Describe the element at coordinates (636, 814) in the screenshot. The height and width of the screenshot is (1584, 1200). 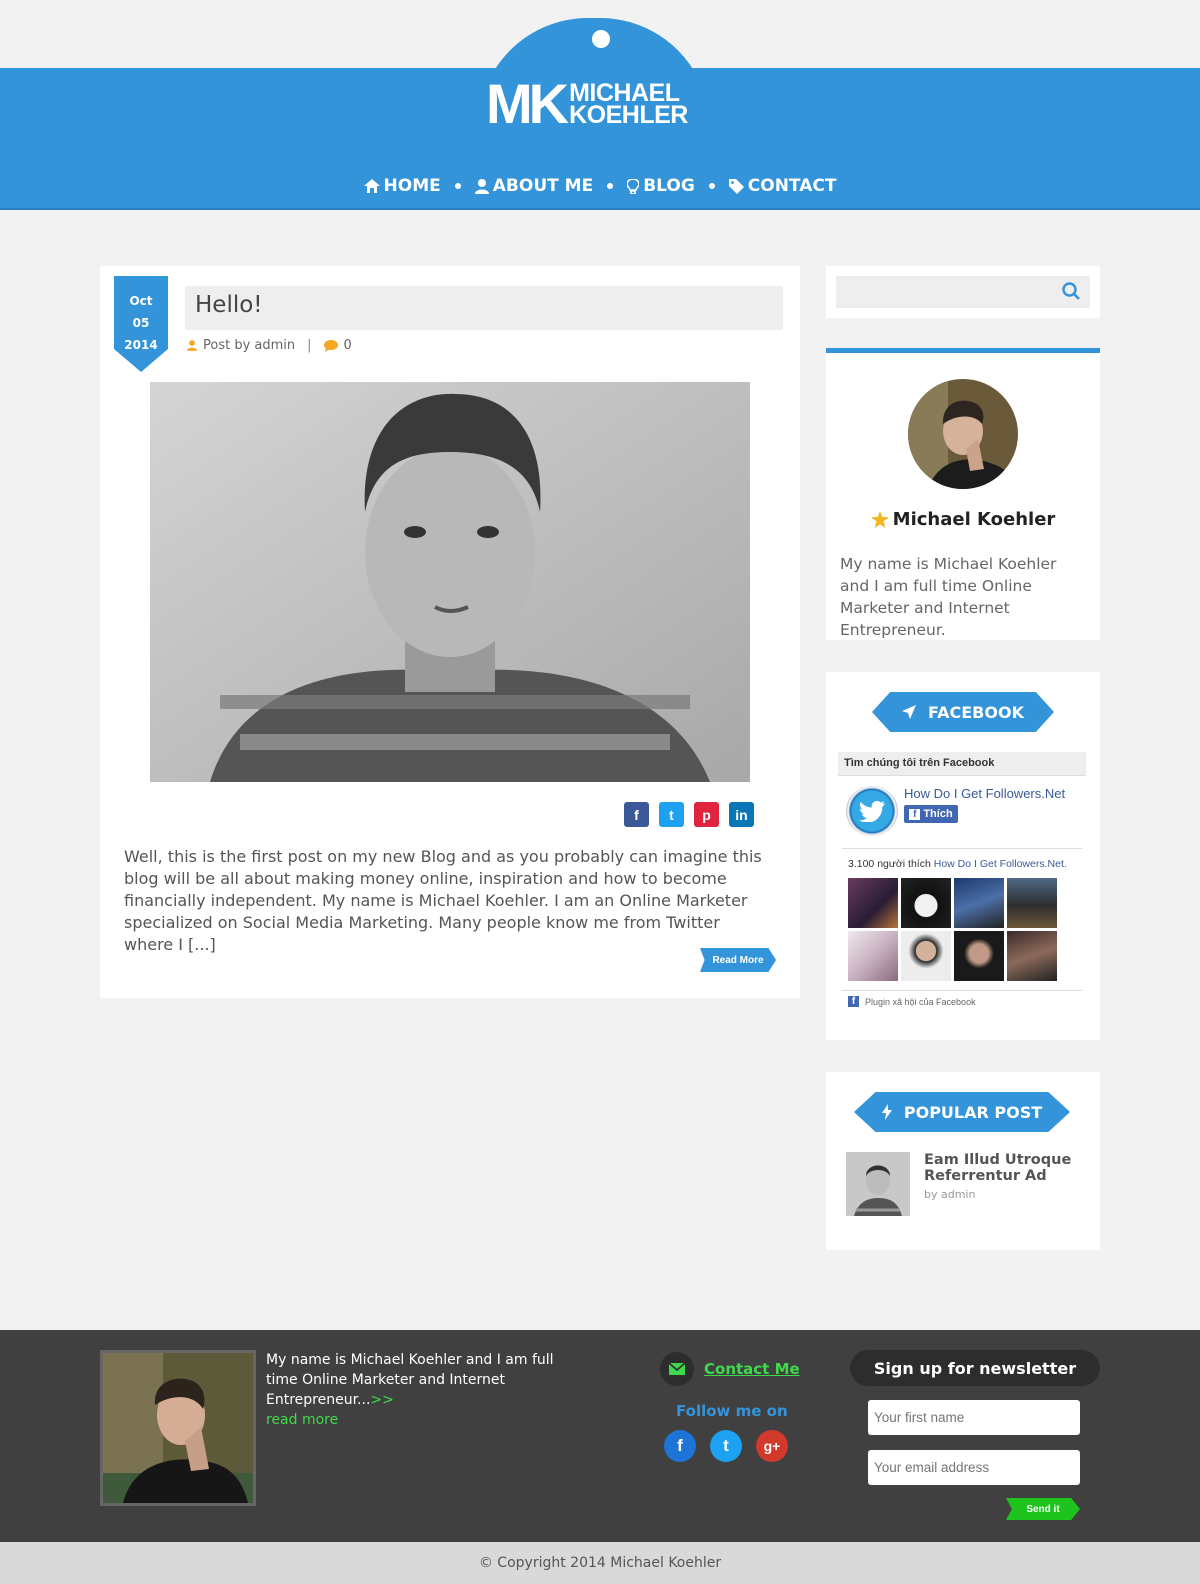
I see `share-facebook-button: f` at that location.